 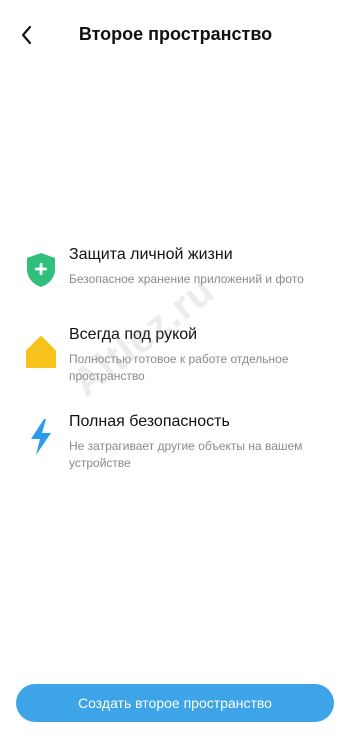 I want to click on feature-title: Защита личной жизни, so click(x=151, y=254).